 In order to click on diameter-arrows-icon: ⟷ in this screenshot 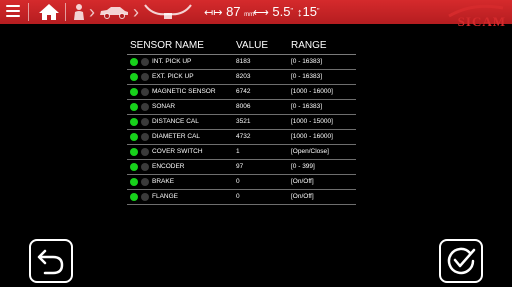, I will do `click(261, 13)`.